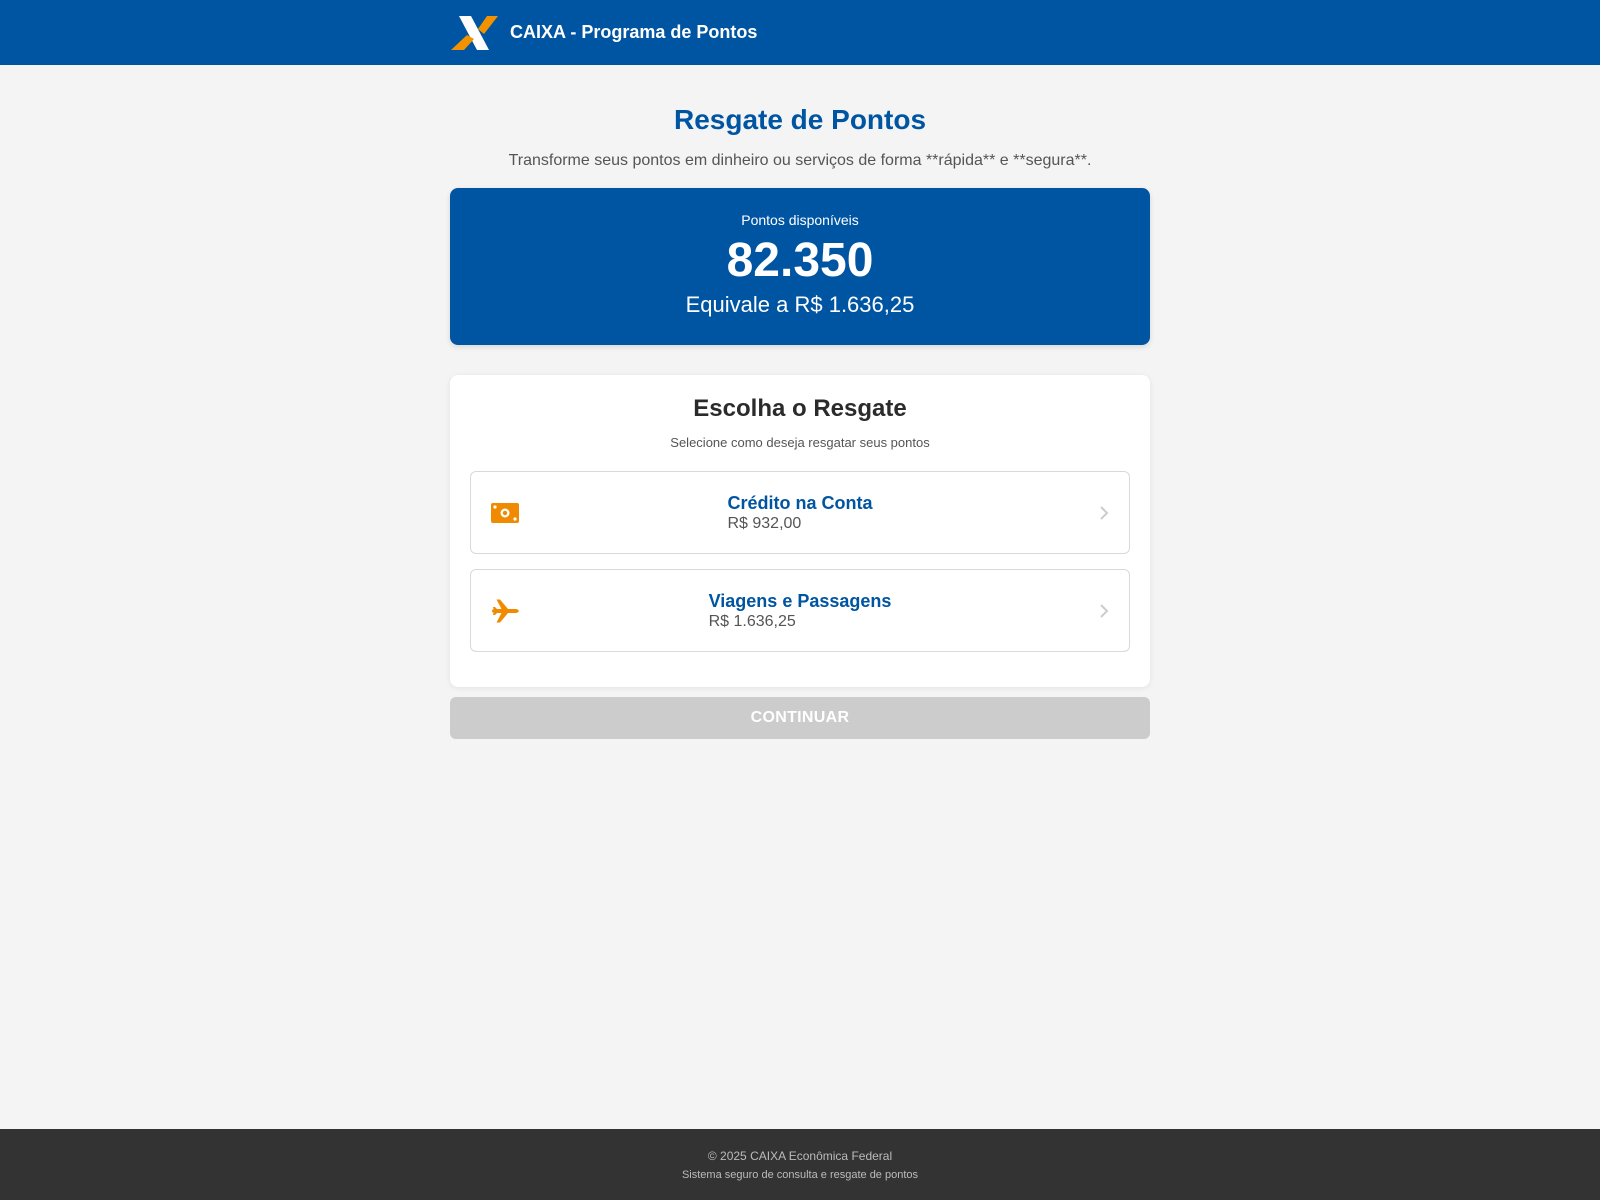 This screenshot has width=1600, height=1200. I want to click on continue-button: CONTINUAR, so click(800, 717).